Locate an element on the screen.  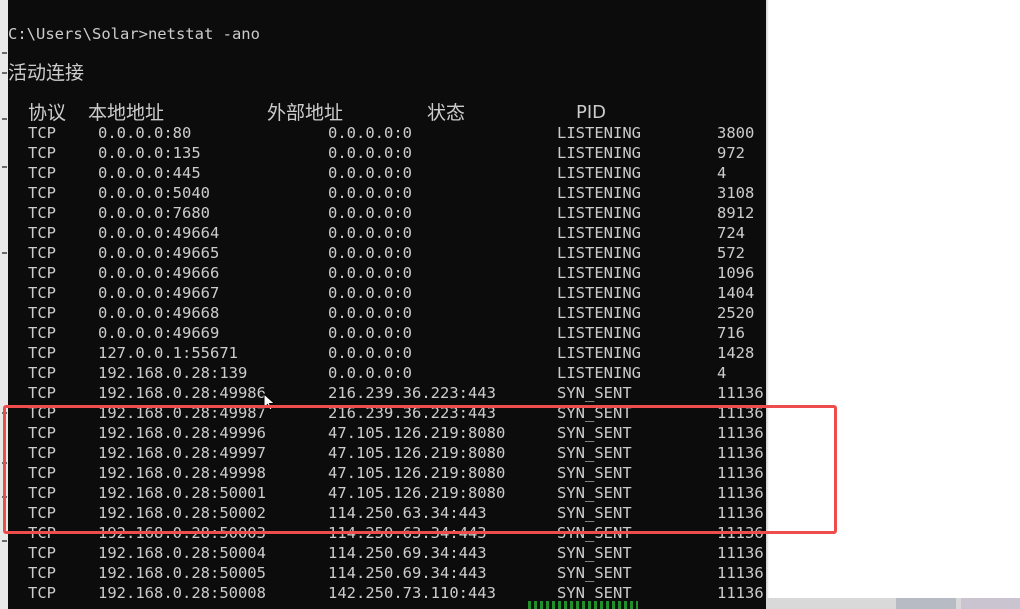
mouse-pointer-icon is located at coordinates (269, 402).